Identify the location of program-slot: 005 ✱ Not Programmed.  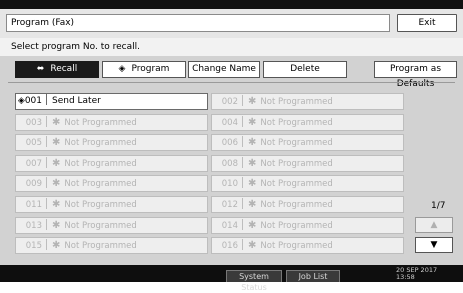
(111, 142).